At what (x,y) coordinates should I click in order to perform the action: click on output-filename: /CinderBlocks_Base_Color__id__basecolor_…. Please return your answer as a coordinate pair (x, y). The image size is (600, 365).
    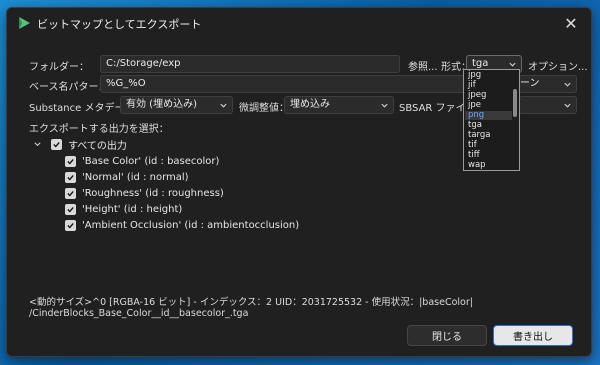
    Looking at the image, I should click on (139, 313).